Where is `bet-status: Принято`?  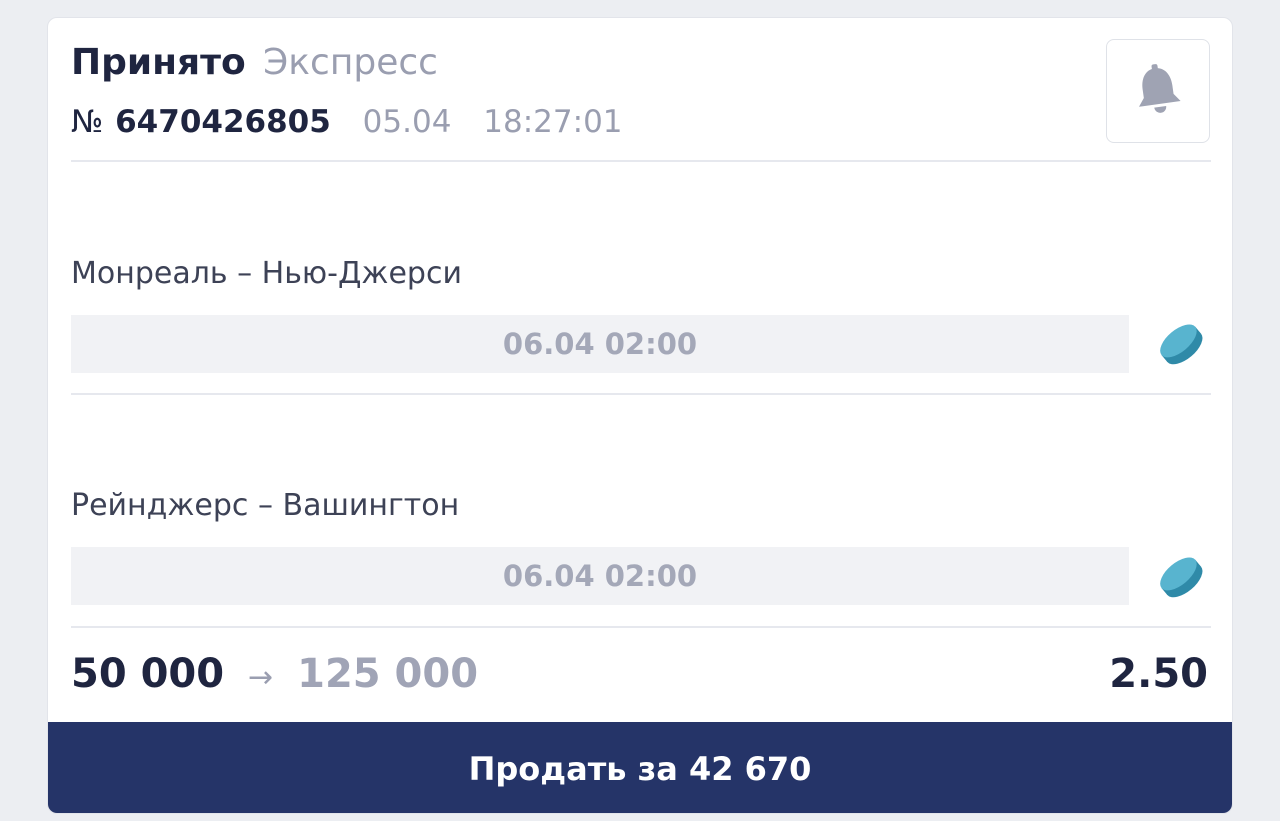
bet-status: Принято is located at coordinates (158, 62).